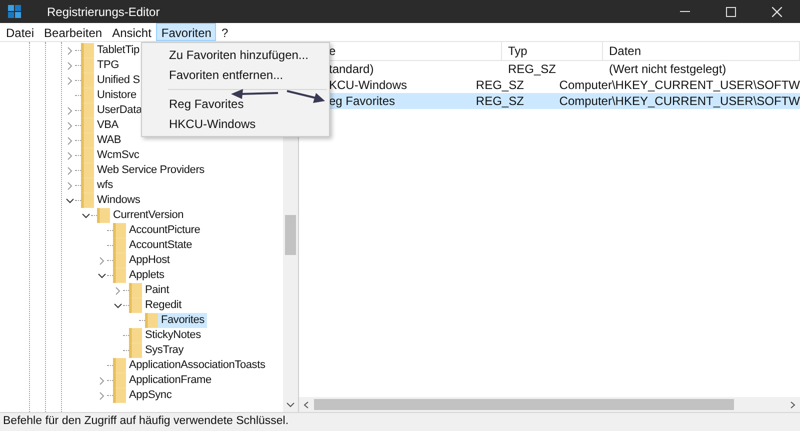  Describe the element at coordinates (290, 405) in the screenshot. I see `scroll-down-icon` at that location.